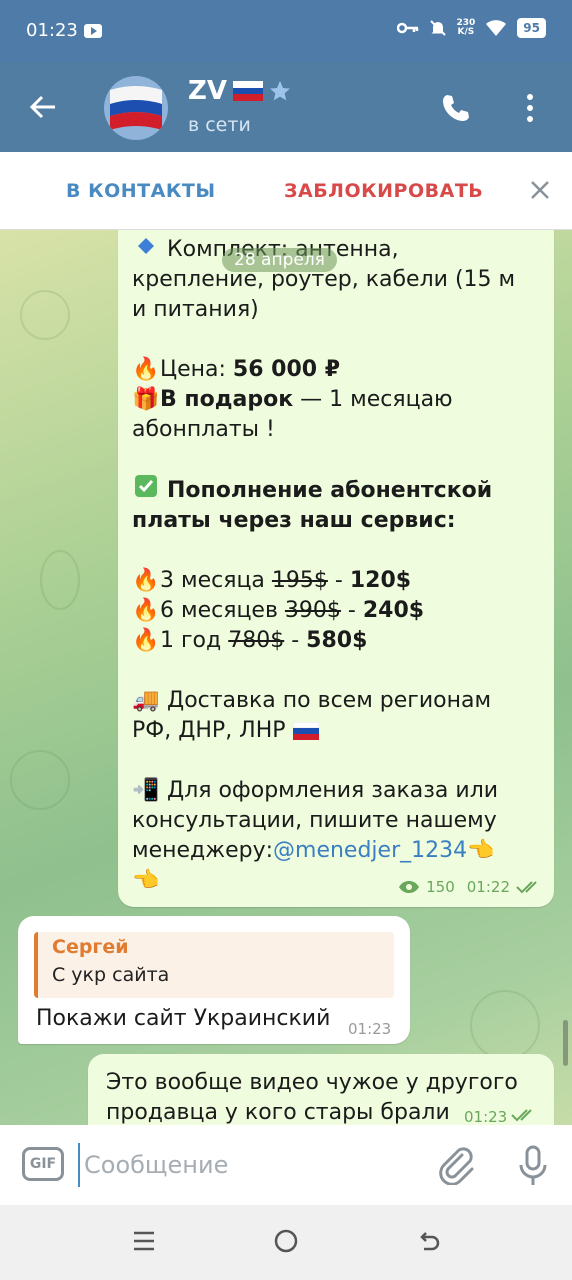 This screenshot has width=572, height=1280. Describe the element at coordinates (456, 108) in the screenshot. I see `phone-call-icon` at that location.